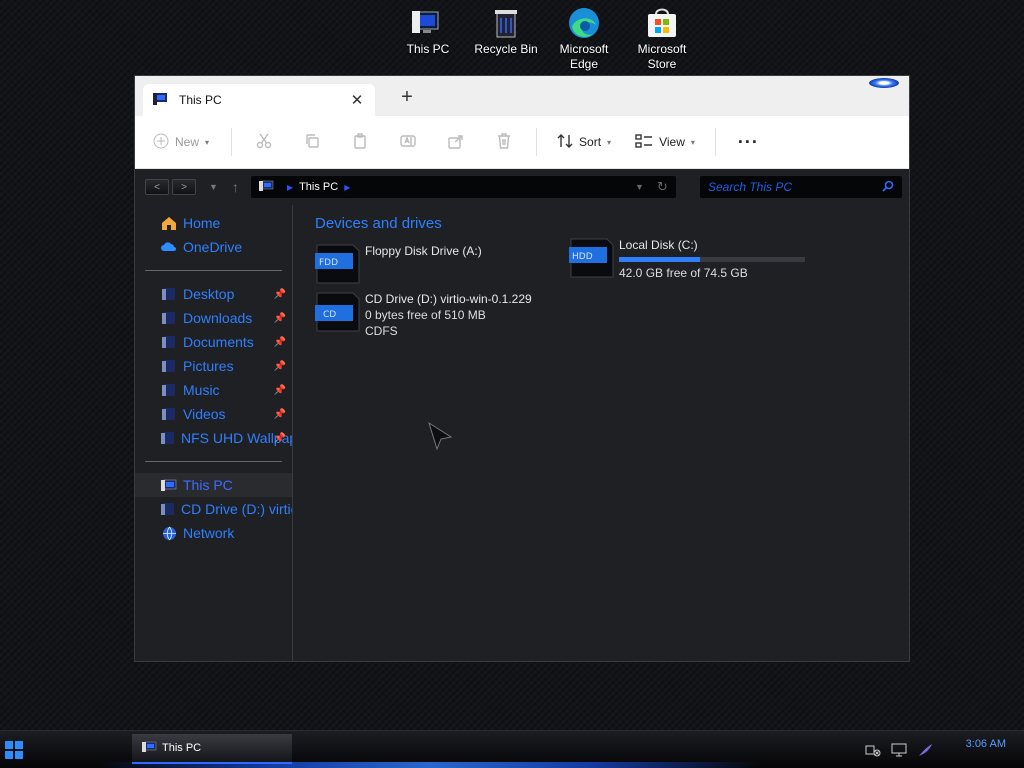 The image size is (1024, 768). Describe the element at coordinates (209, 294) in the screenshot. I see `sidebar-item-label: Desktop` at that location.